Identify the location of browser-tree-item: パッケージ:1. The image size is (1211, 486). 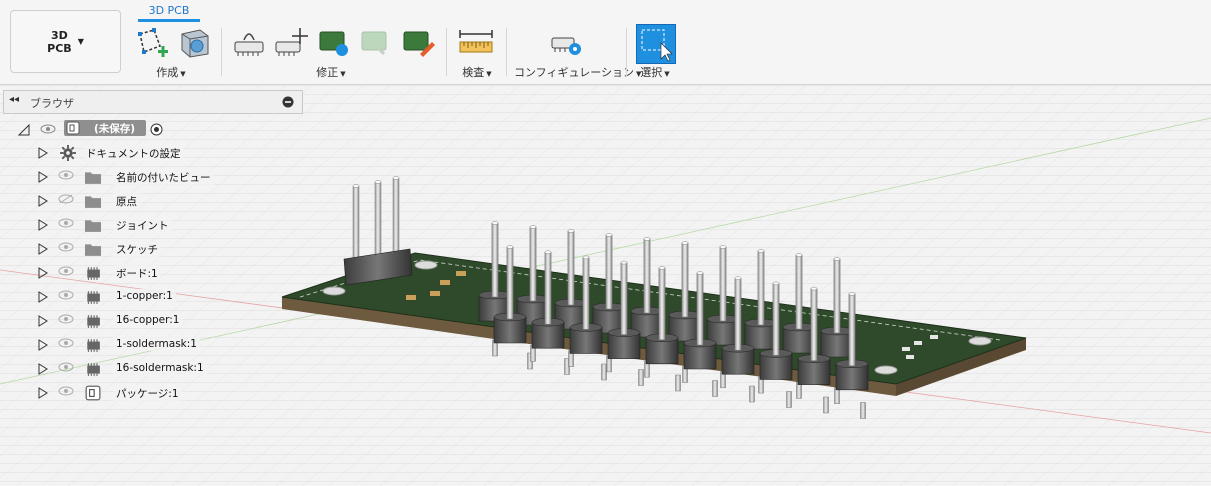
(150, 393).